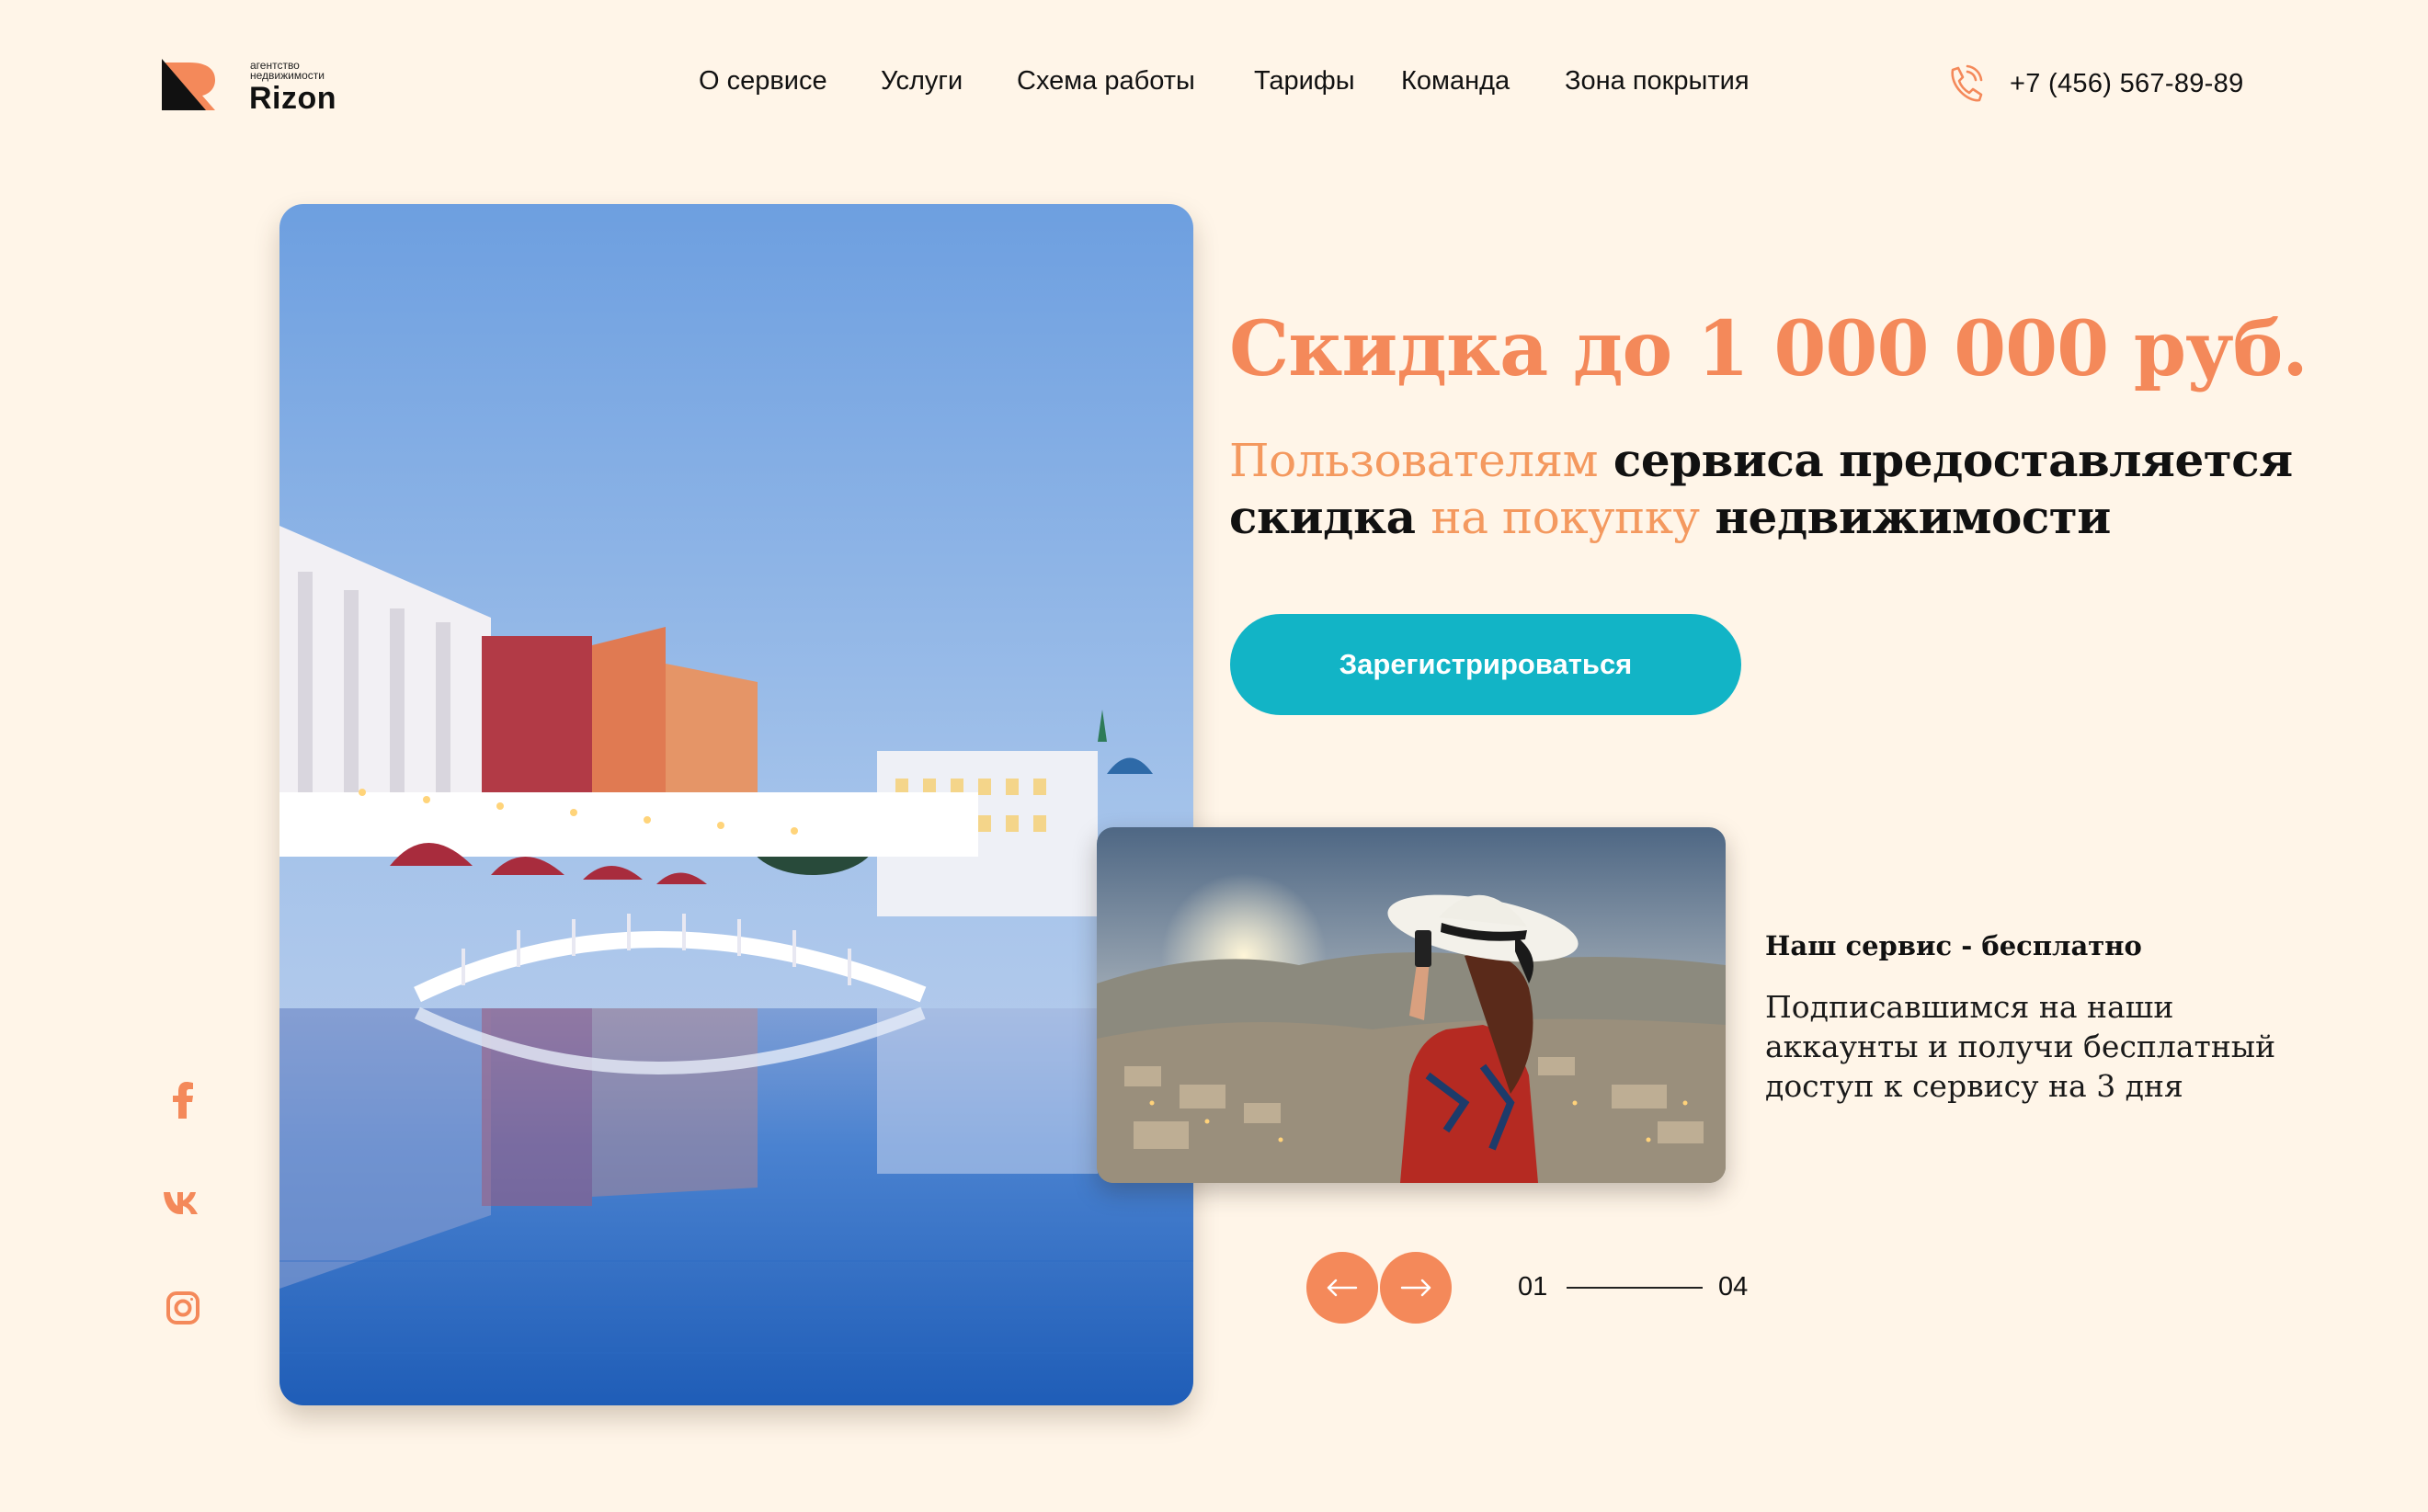 Image resolution: width=2428 pixels, height=1512 pixels. I want to click on nav-item-services: Услуги, so click(922, 81).